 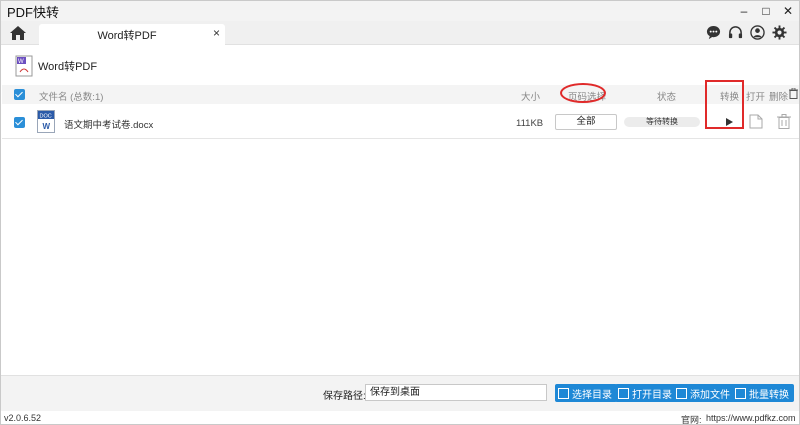 What do you see at coordinates (769, 395) in the screenshot?
I see `batch-convert-label: 批量转换` at bounding box center [769, 395].